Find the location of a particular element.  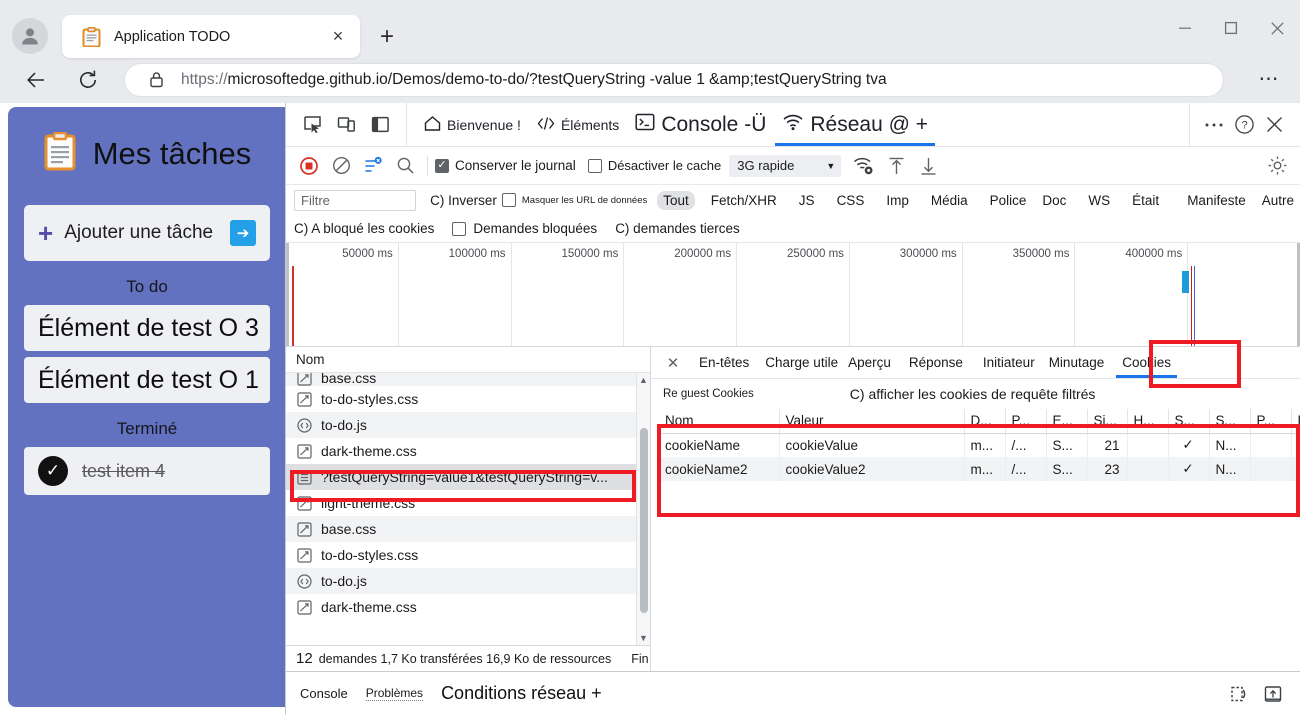

preserve-log-checkbox: ✓ Conserver le journal is located at coordinates (505, 165).